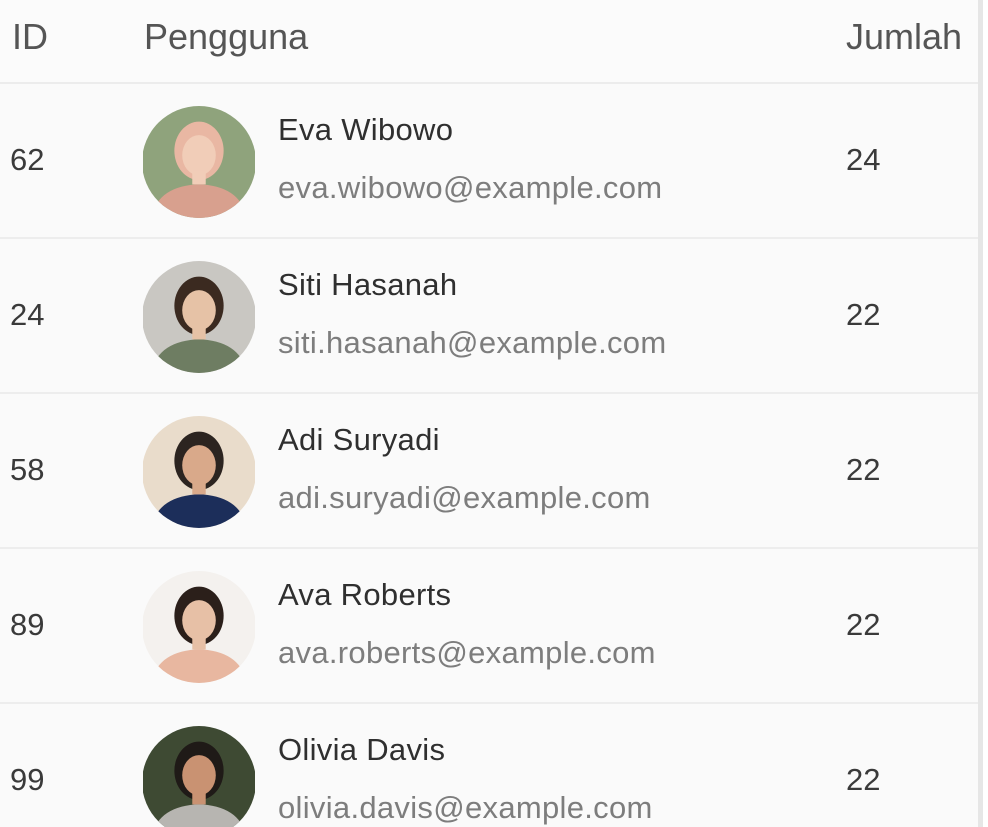 This screenshot has height=827, width=988. I want to click on row-id: 58, so click(27, 469).